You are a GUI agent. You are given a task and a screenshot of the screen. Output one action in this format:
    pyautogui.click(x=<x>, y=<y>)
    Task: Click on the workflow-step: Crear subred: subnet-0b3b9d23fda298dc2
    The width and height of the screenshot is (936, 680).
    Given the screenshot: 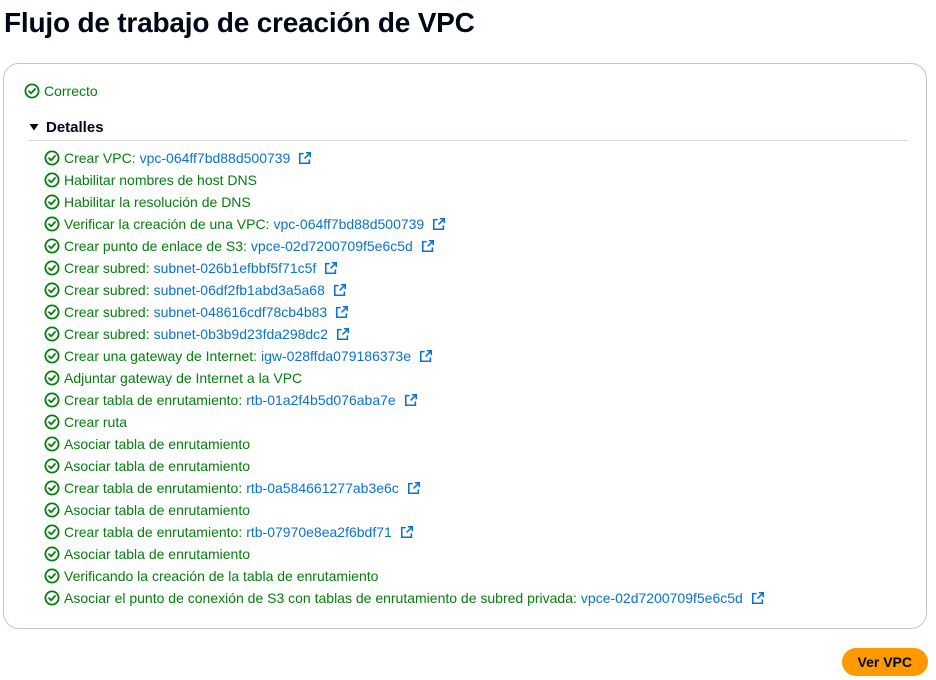 What is the action you would take?
    pyautogui.click(x=404, y=334)
    